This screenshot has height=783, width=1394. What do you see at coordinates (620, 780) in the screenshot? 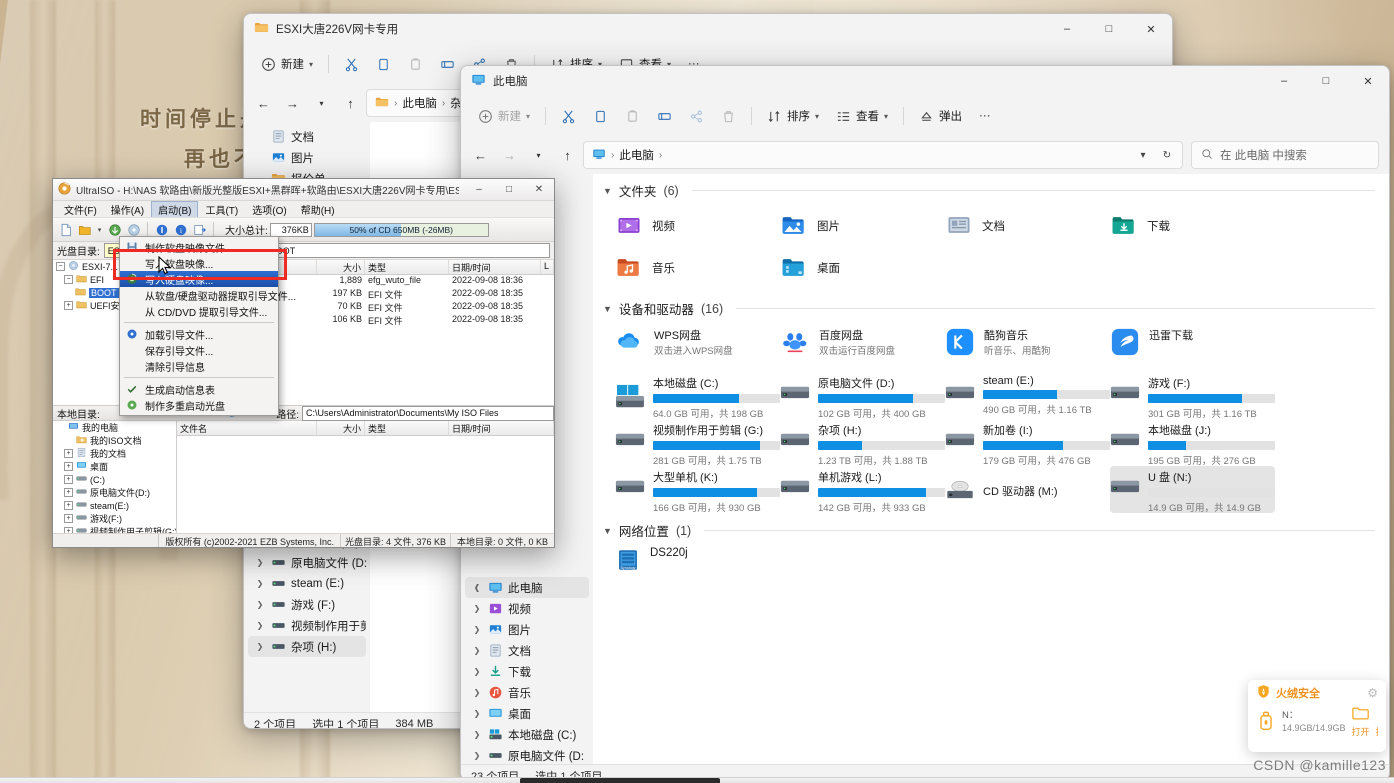
I see `taskbar-preview` at bounding box center [620, 780].